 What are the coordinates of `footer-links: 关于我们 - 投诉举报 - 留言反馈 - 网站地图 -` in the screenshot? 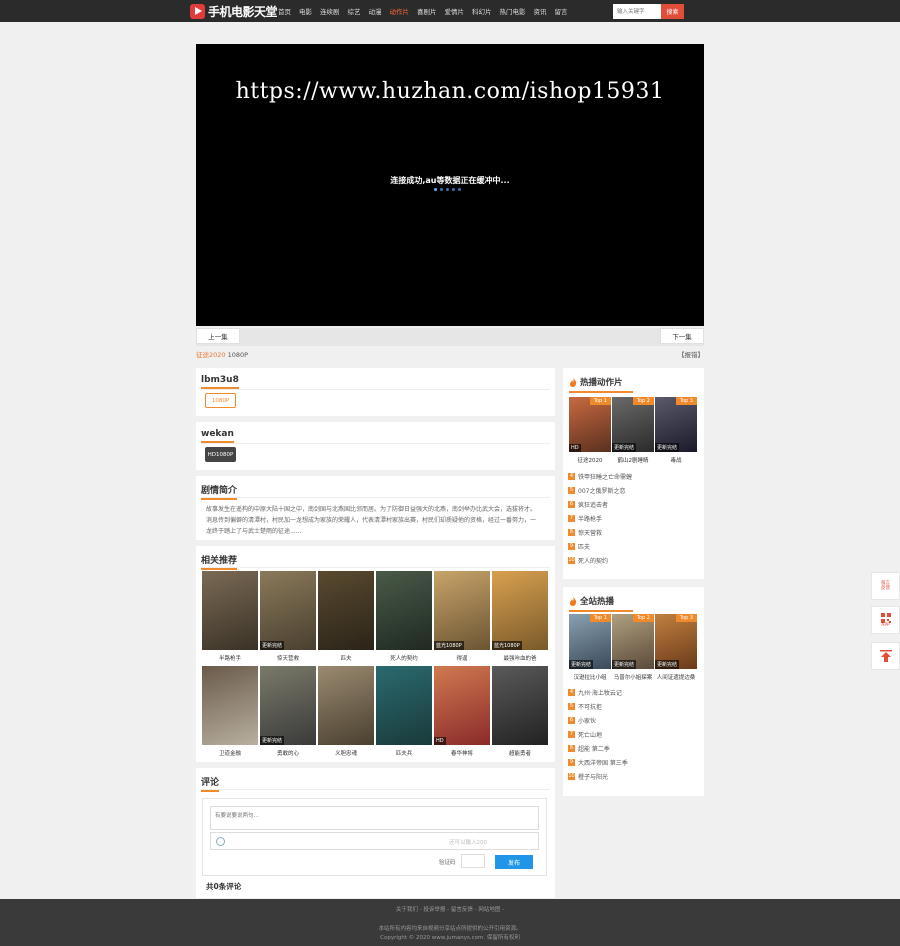 It's located at (450, 909).